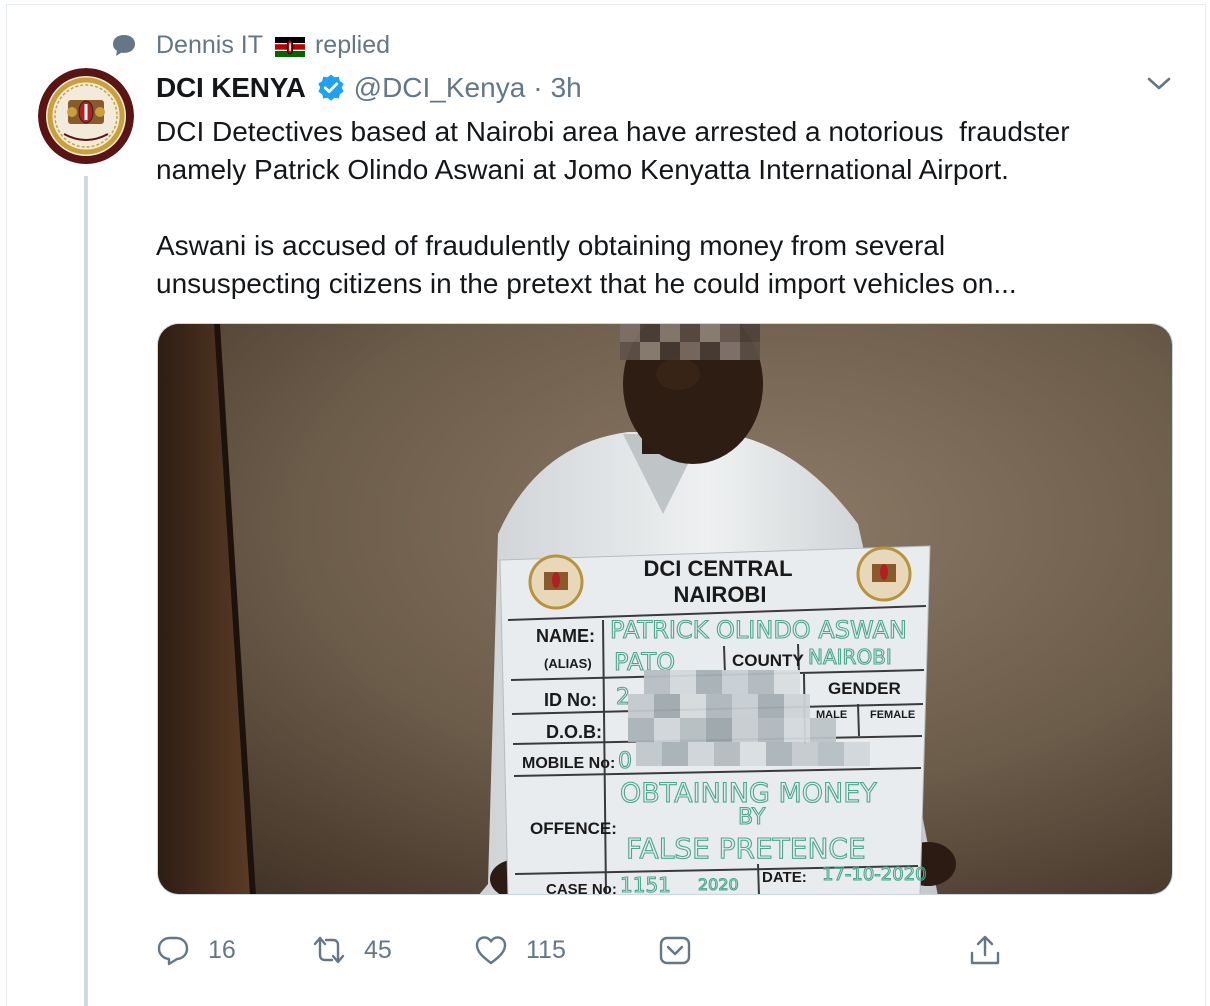 The width and height of the screenshot is (1210, 1006). Describe the element at coordinates (222, 949) in the screenshot. I see `reply-count: 16` at that location.